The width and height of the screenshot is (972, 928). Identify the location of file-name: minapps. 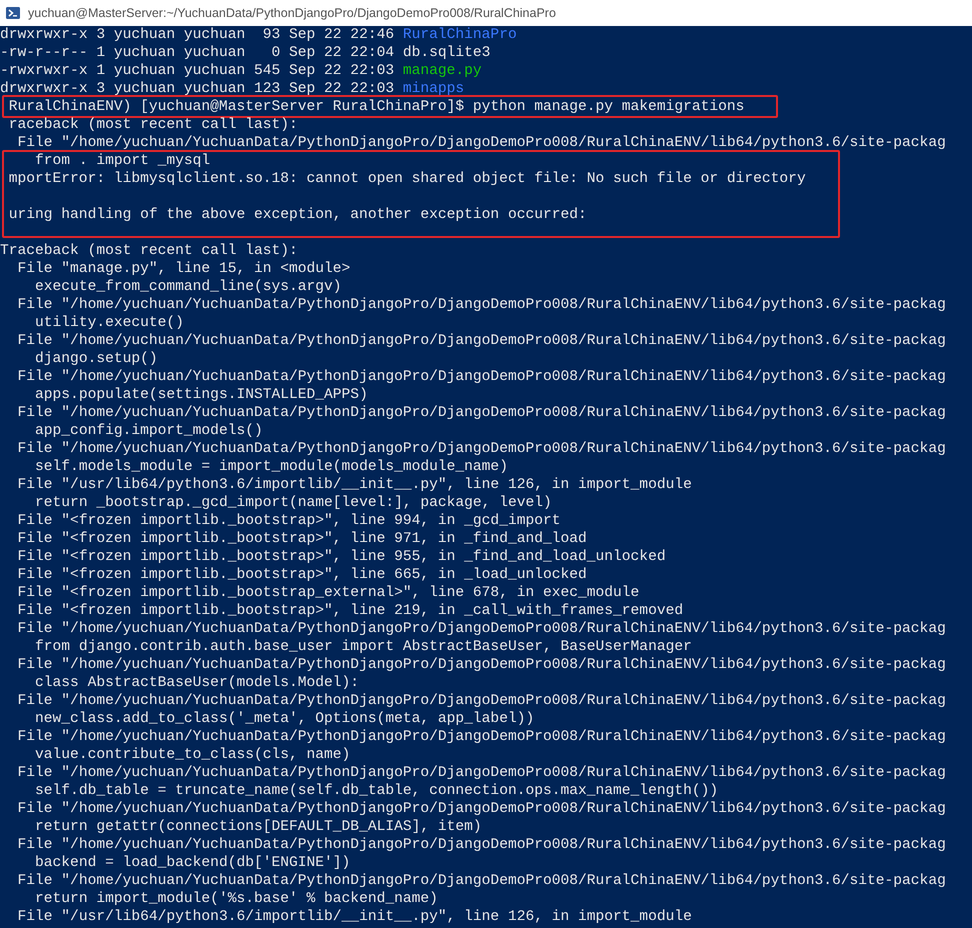
(433, 89).